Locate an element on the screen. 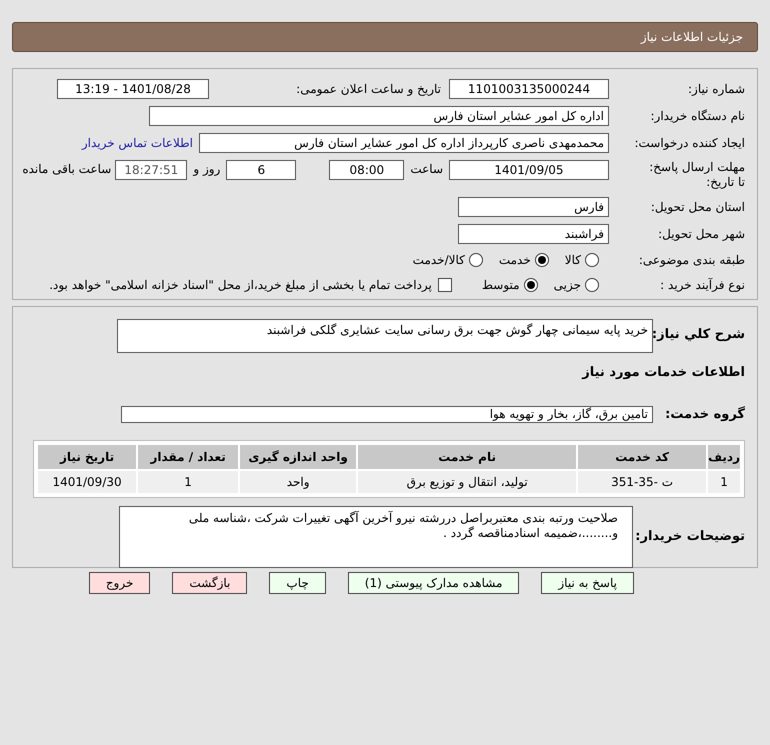 The width and height of the screenshot is (770, 745). description-field: خرید پایه سیمانی چهار گوش جهت برق رسانی سایت عشایری گلکی فراشبند is located at coordinates (385, 336).